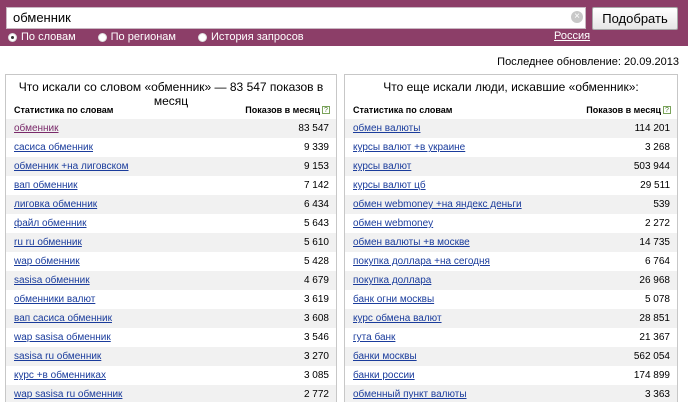 The image size is (688, 402). Describe the element at coordinates (316, 185) in the screenshot. I see `impressions-count: 7 142` at that location.